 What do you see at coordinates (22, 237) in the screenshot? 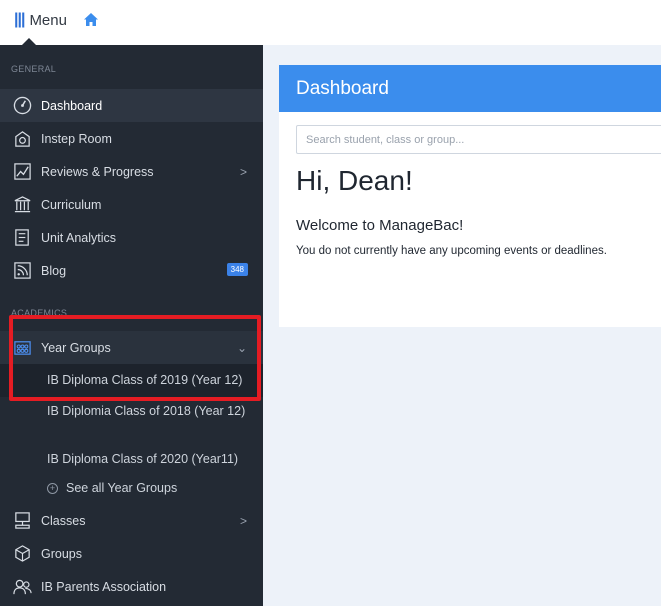
I see `unit-analytics-icon` at bounding box center [22, 237].